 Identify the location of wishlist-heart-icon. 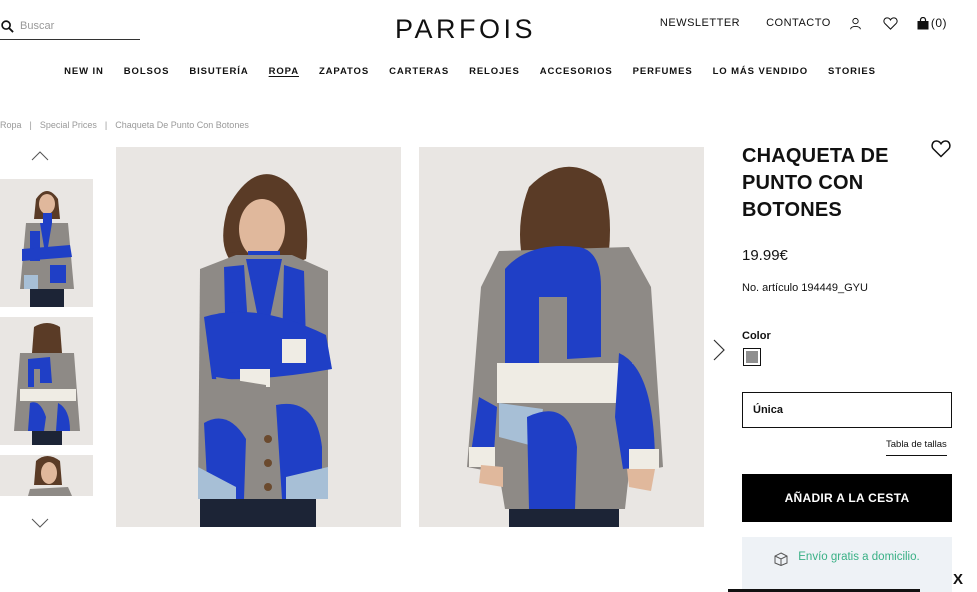
(941, 148).